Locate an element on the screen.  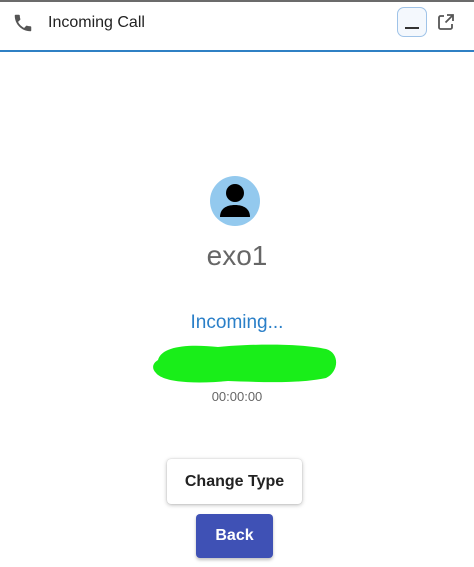
header-bar: Incoming Call is located at coordinates (237, 27).